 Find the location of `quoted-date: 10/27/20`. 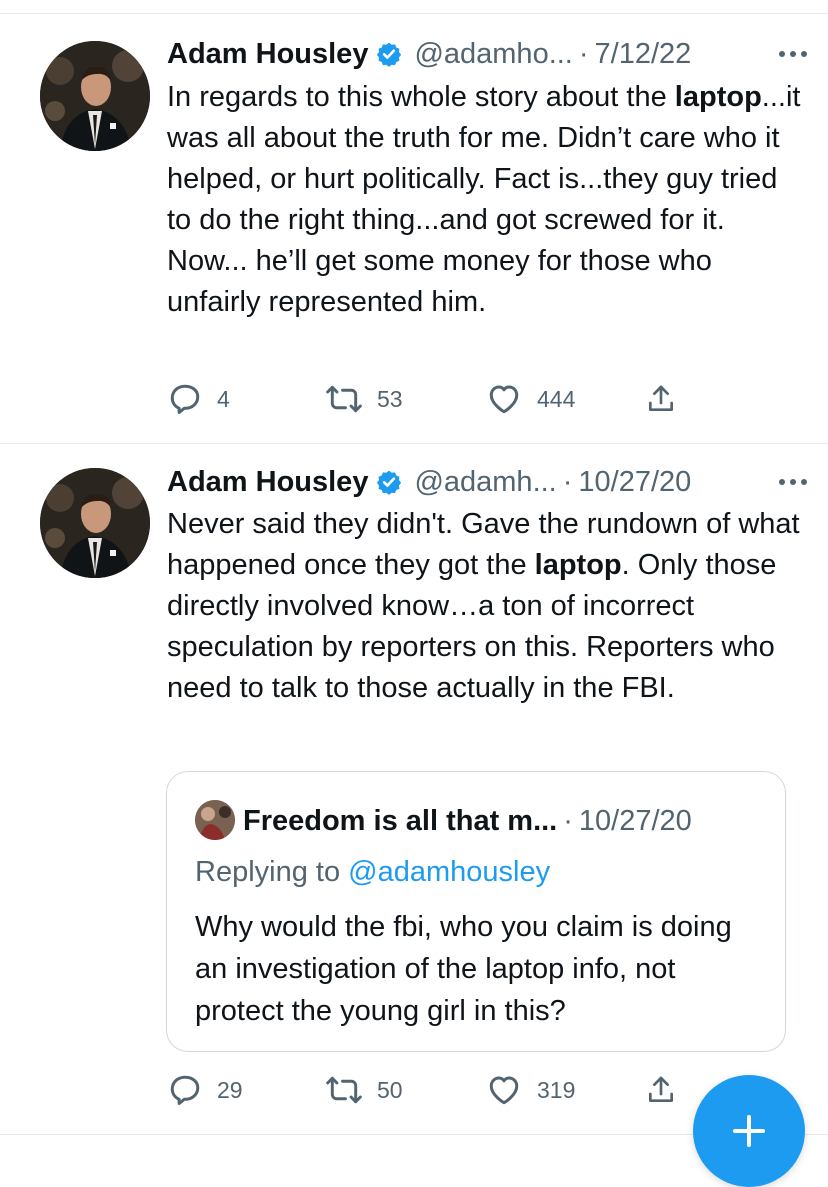

quoted-date: 10/27/20 is located at coordinates (635, 820).